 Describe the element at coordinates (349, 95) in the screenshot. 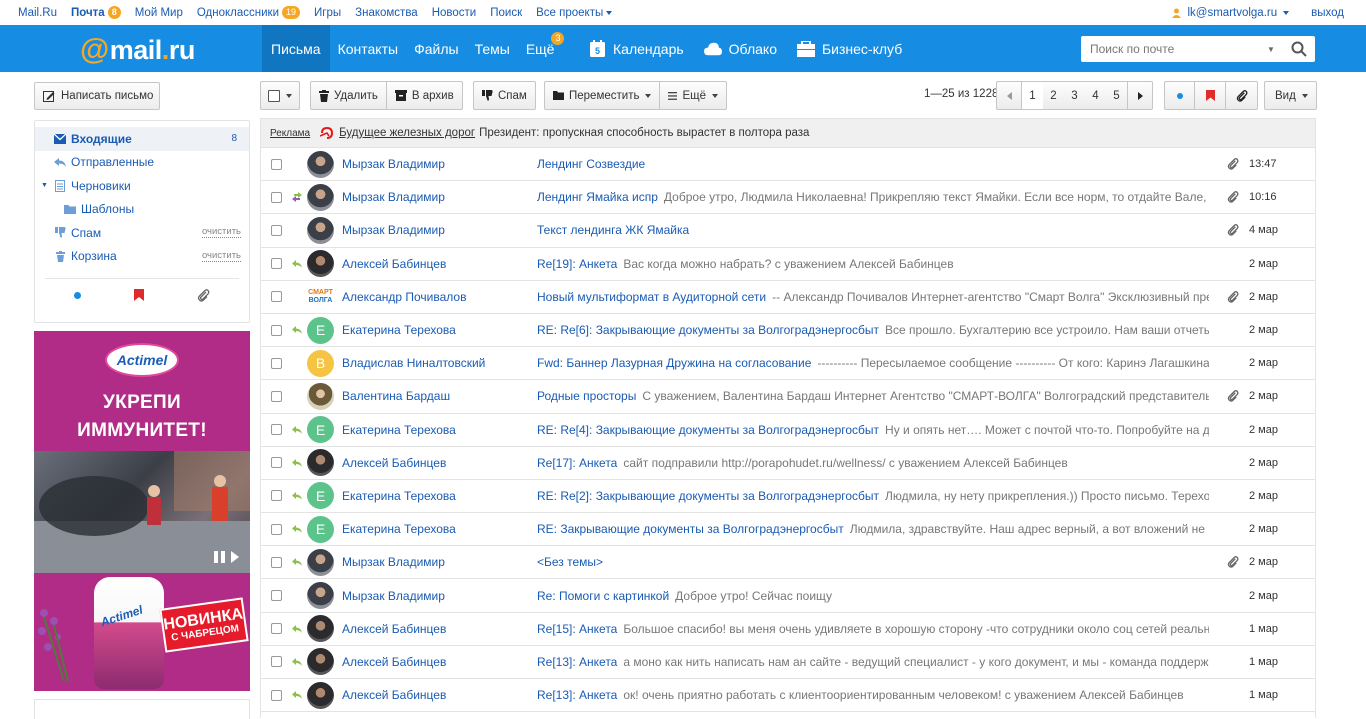

I see `delete-button: Удалить` at that location.